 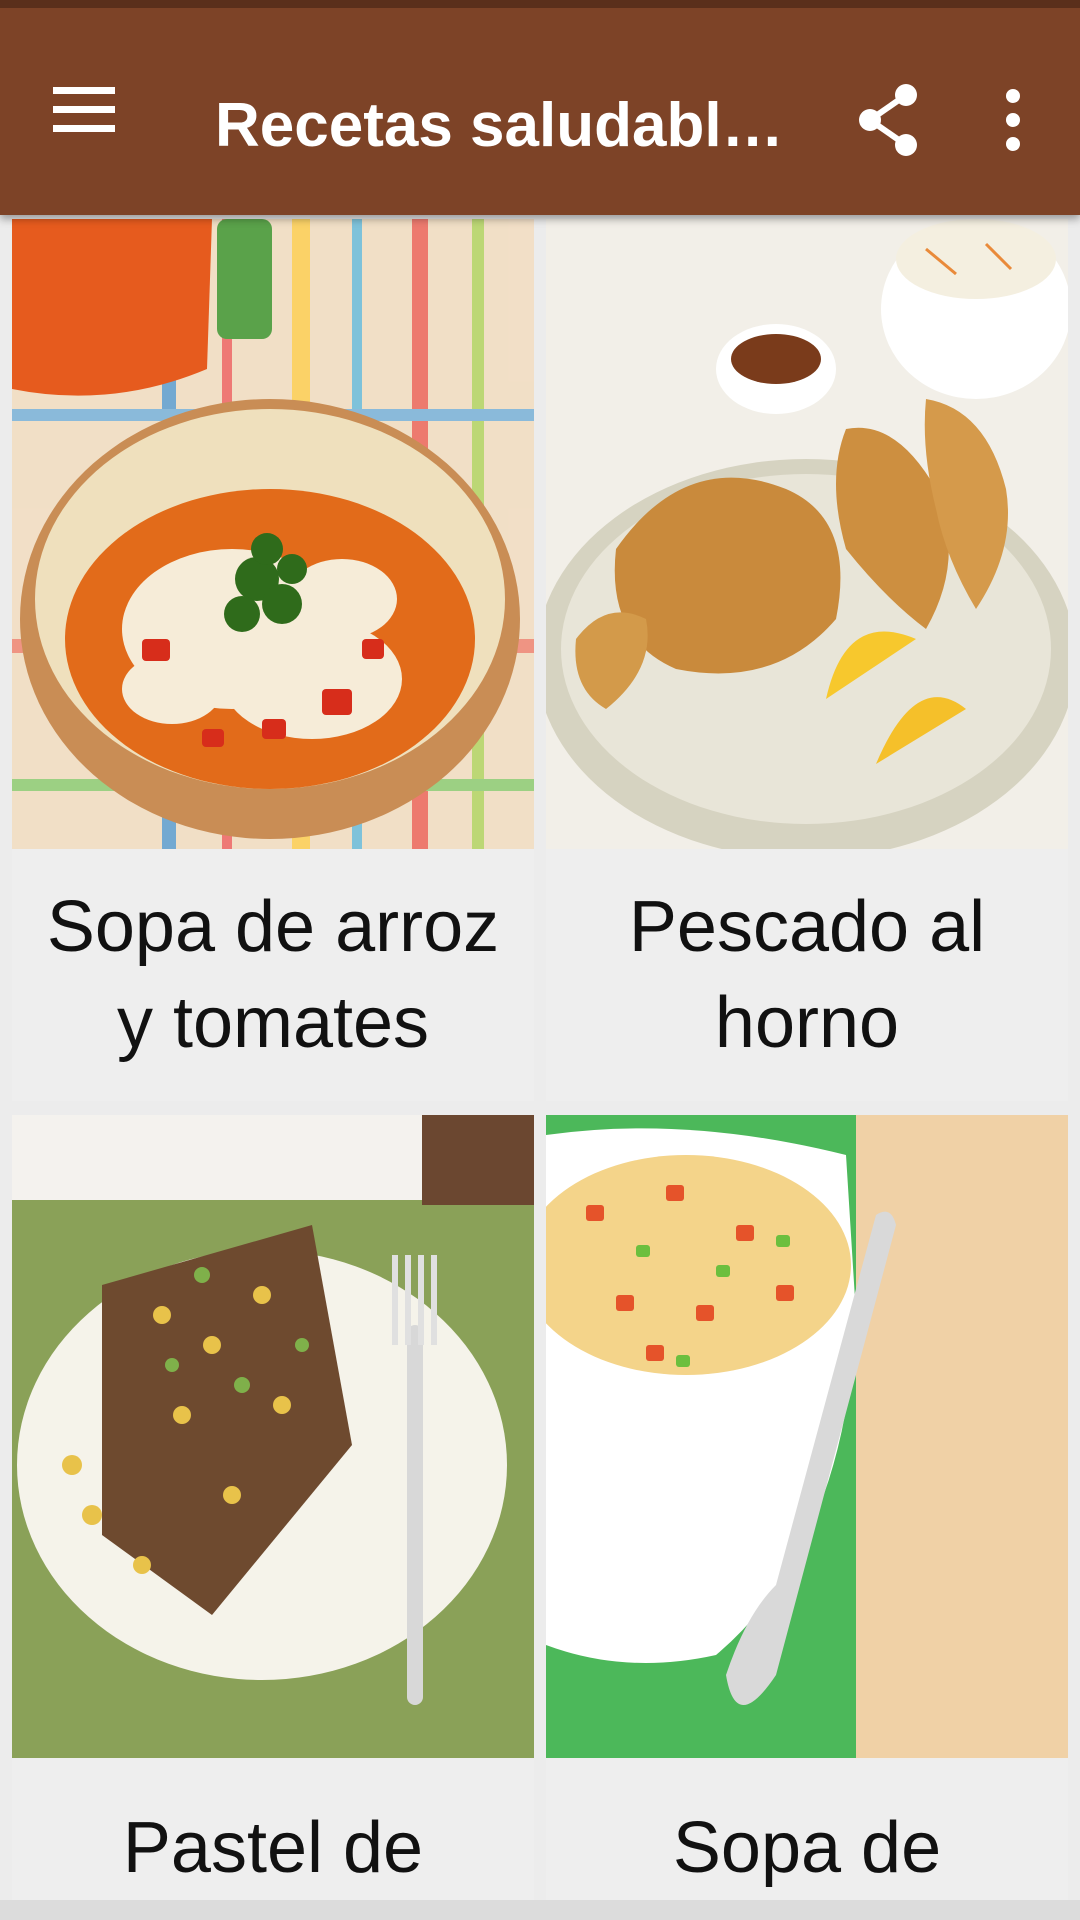 I want to click on recipe-title: Pescado al horno, so click(x=807, y=975).